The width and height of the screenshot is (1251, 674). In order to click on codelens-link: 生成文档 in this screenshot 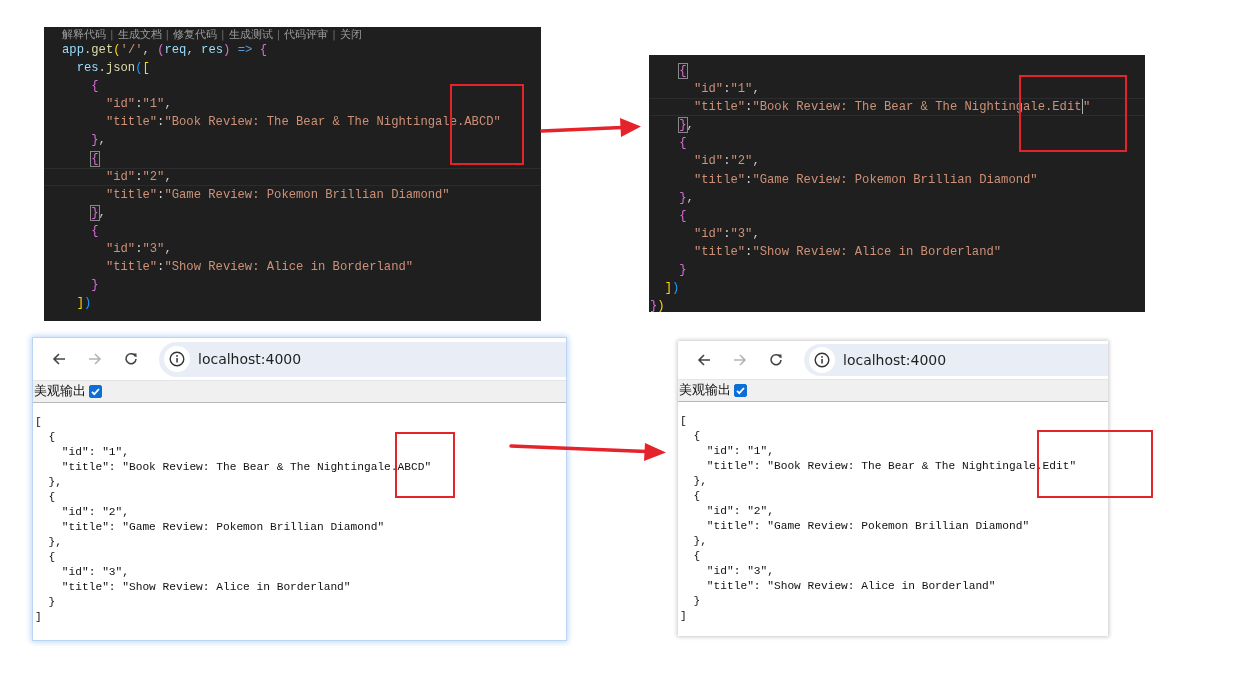, I will do `click(139, 34)`.